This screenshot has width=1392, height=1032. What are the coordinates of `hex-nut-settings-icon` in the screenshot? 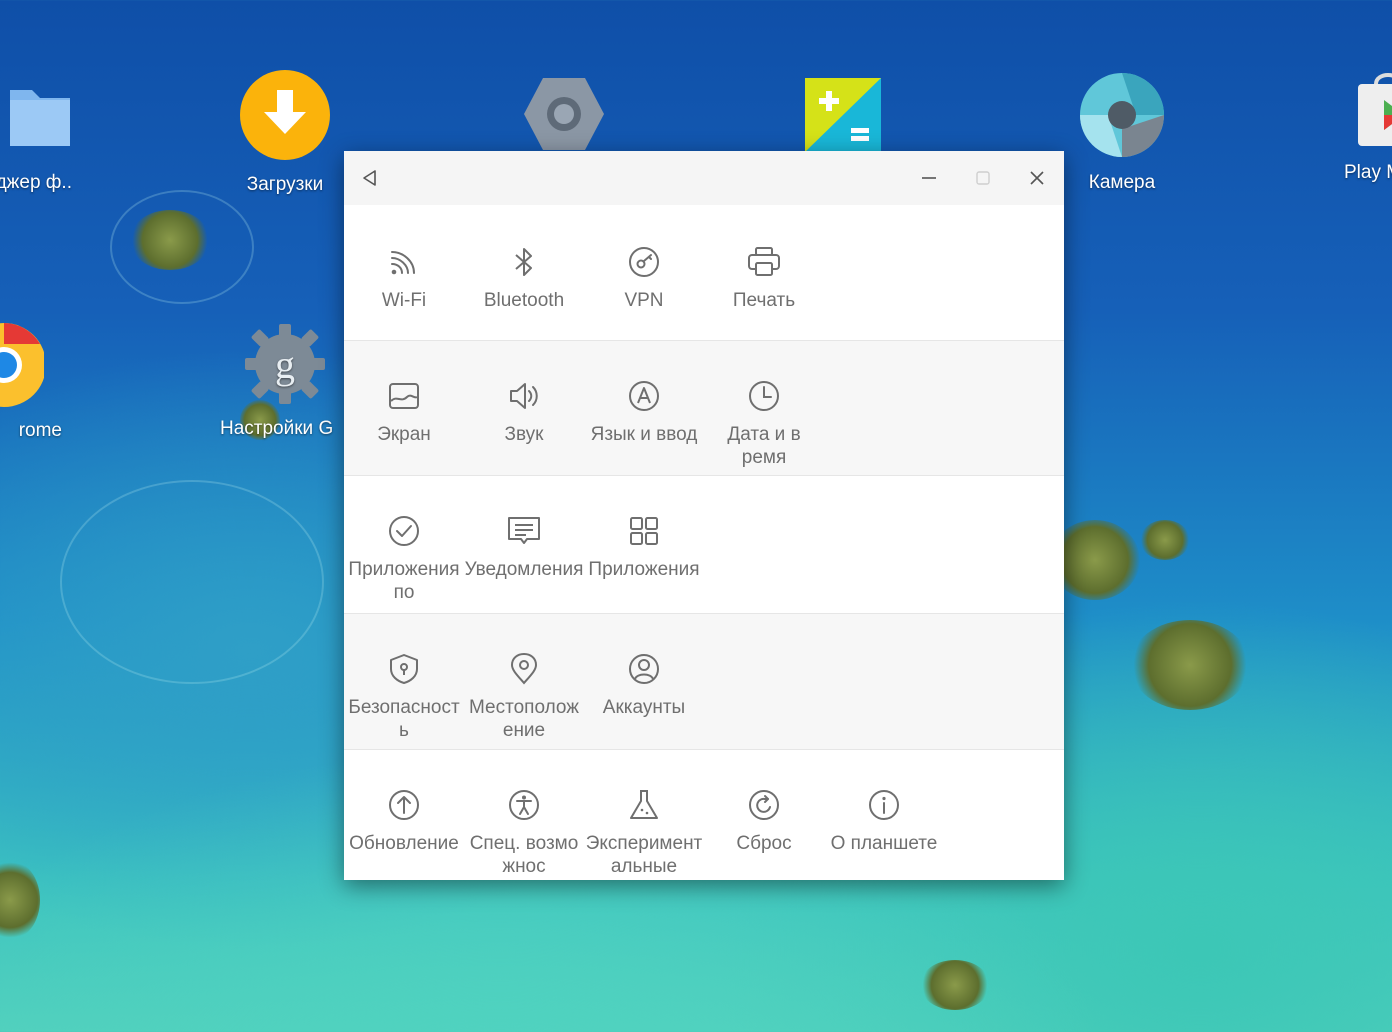 It's located at (564, 114).